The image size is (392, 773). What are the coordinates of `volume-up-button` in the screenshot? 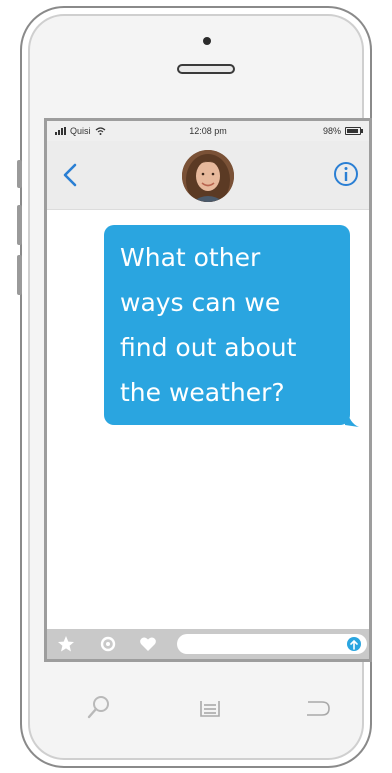 It's located at (19, 225).